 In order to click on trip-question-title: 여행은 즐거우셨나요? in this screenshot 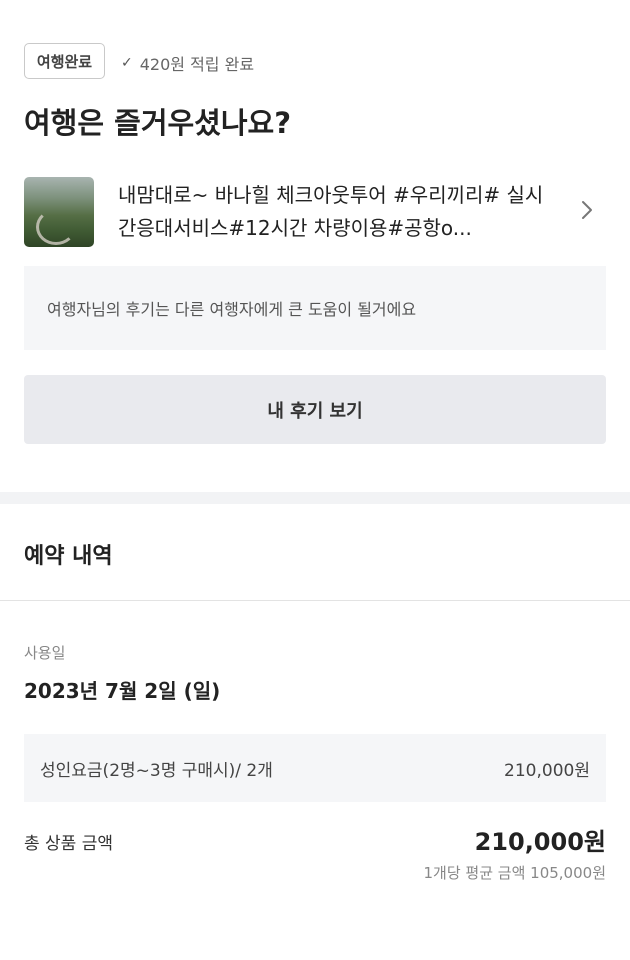, I will do `click(158, 123)`.